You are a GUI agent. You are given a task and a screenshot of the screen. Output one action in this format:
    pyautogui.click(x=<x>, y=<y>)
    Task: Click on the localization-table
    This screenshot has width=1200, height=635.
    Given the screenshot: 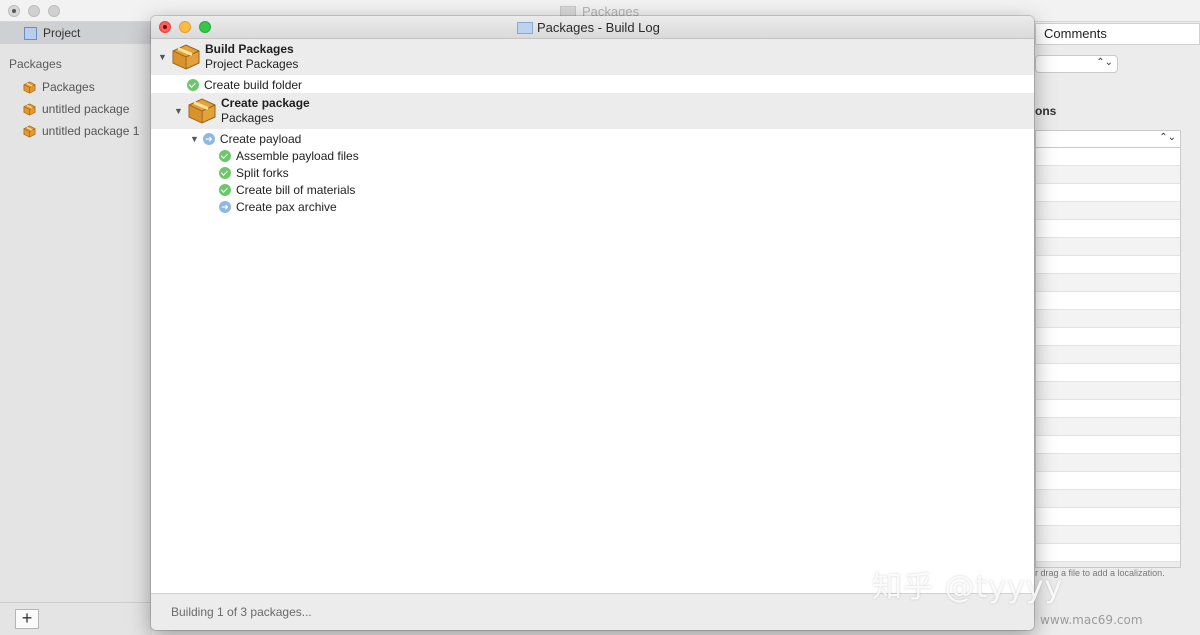 What is the action you would take?
    pyautogui.click(x=1108, y=358)
    